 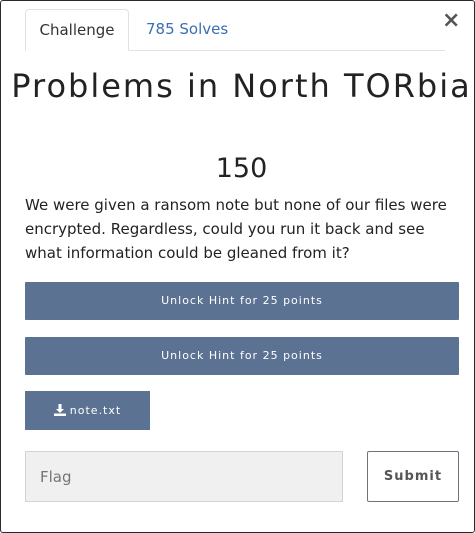 I want to click on flag-input, so click(x=184, y=476).